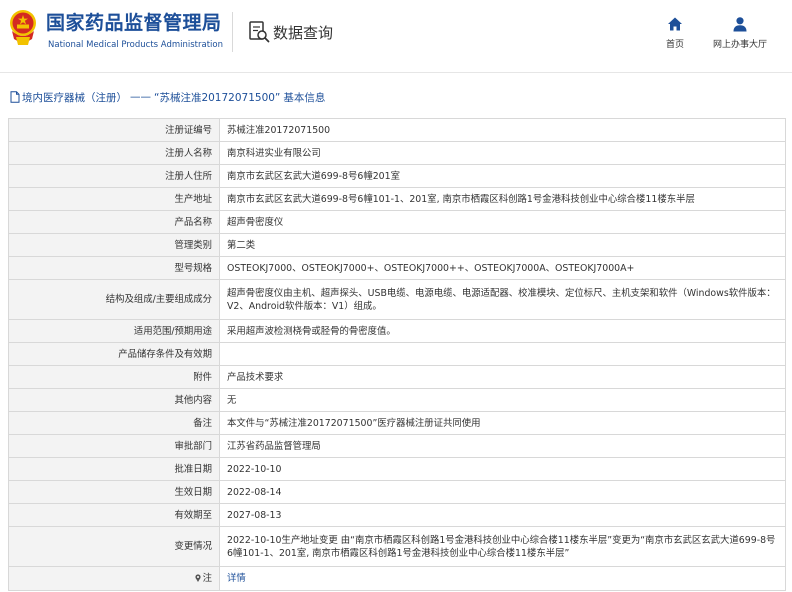 Image resolution: width=792 pixels, height=592 pixels. Describe the element at coordinates (303, 32) in the screenshot. I see `data-query-label: 数据查询` at that location.